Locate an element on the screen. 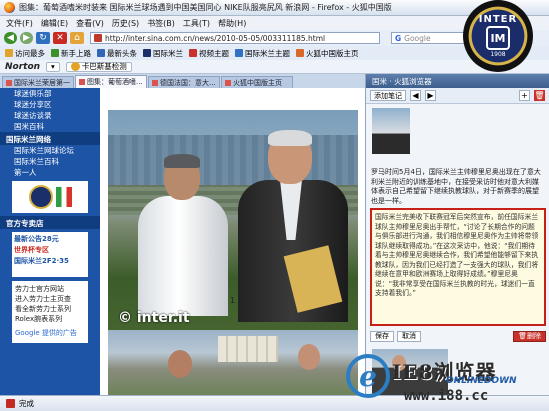 The image size is (549, 411). inter-logo: INTER IM 1908 is located at coordinates (498, 36).